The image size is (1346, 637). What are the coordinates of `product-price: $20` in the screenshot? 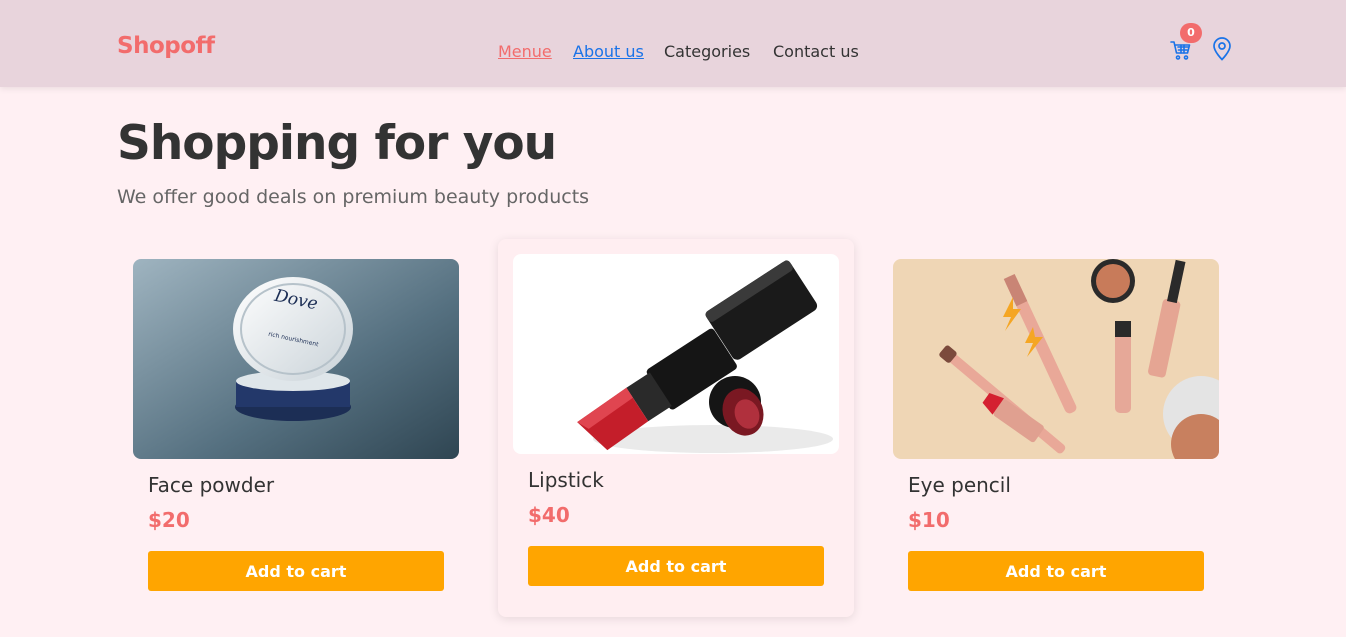 It's located at (169, 520).